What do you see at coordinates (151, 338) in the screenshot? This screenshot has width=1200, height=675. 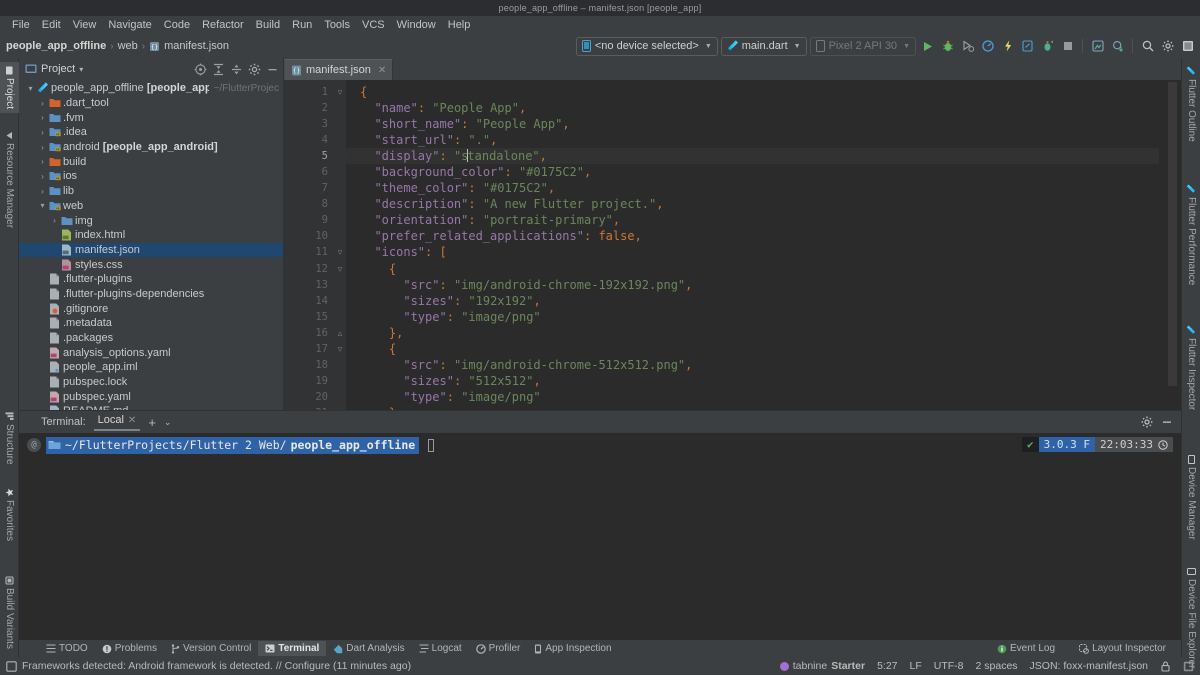 I see `tree-node-packages: .packages` at bounding box center [151, 338].